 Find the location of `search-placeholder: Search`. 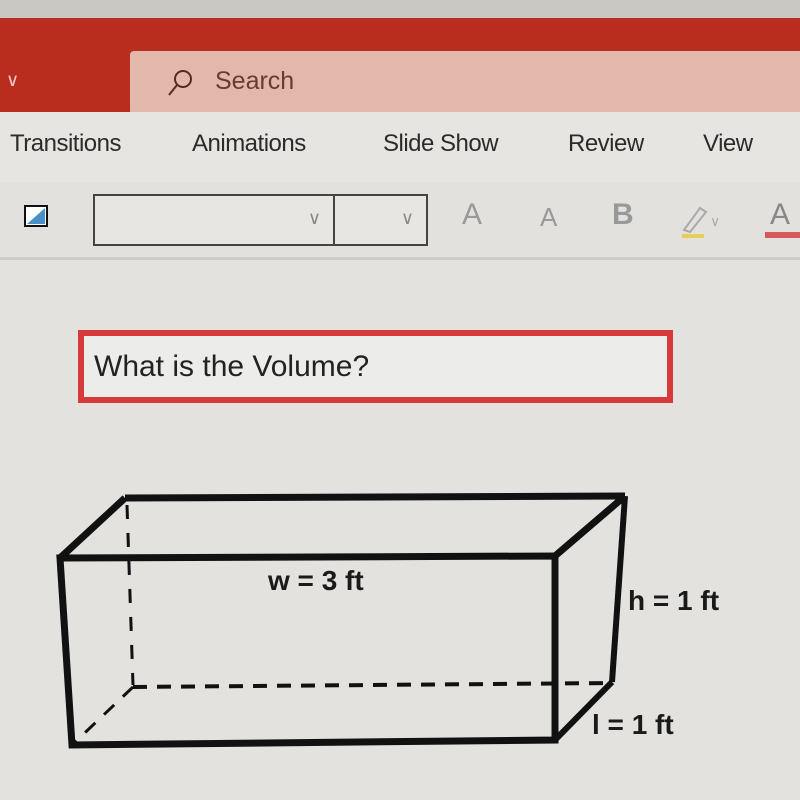

search-placeholder: Search is located at coordinates (255, 81).